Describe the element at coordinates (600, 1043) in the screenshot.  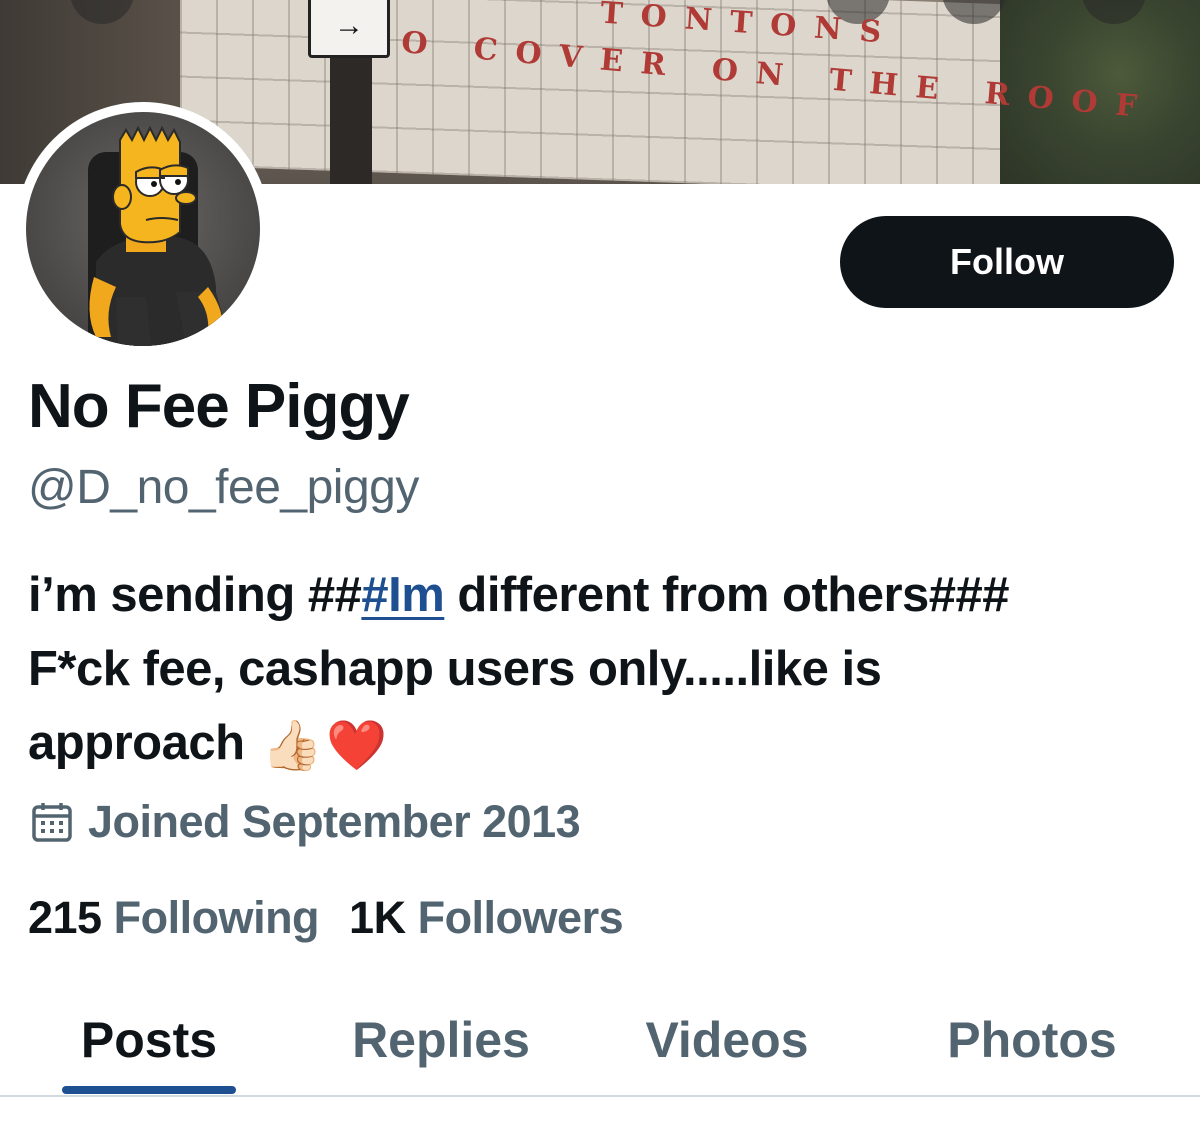
I see `profile-tabs: Posts Replies Videos Photos` at that location.